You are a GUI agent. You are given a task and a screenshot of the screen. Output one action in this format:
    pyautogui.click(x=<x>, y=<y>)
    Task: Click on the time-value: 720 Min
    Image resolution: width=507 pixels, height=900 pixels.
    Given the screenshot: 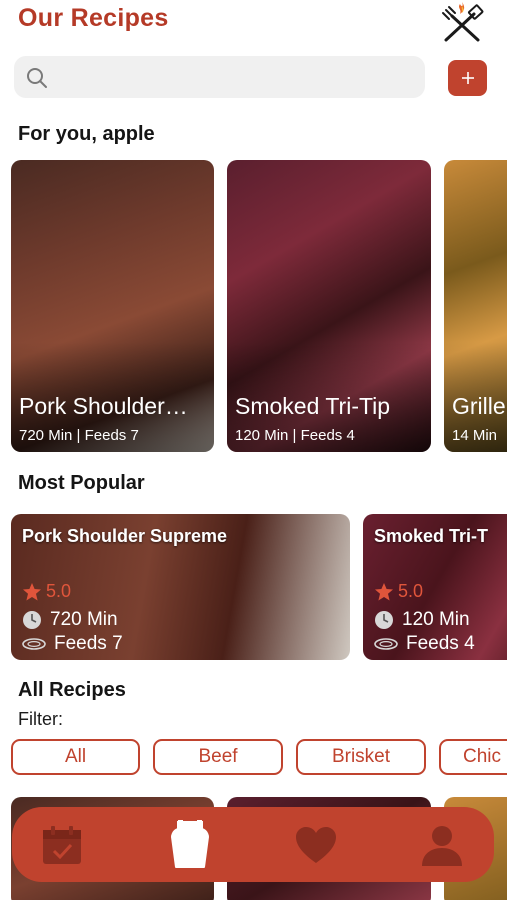 What is the action you would take?
    pyautogui.click(x=84, y=619)
    